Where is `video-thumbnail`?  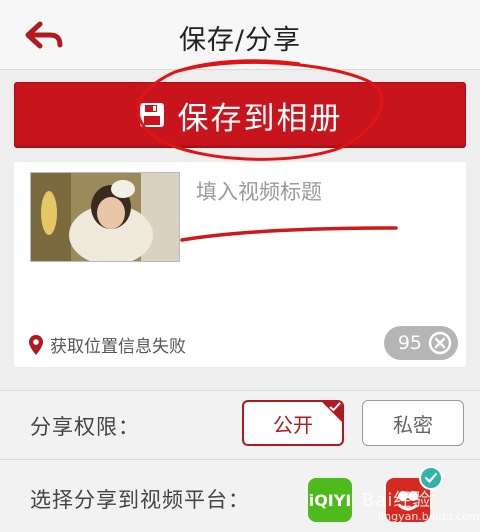 video-thumbnail is located at coordinates (105, 217).